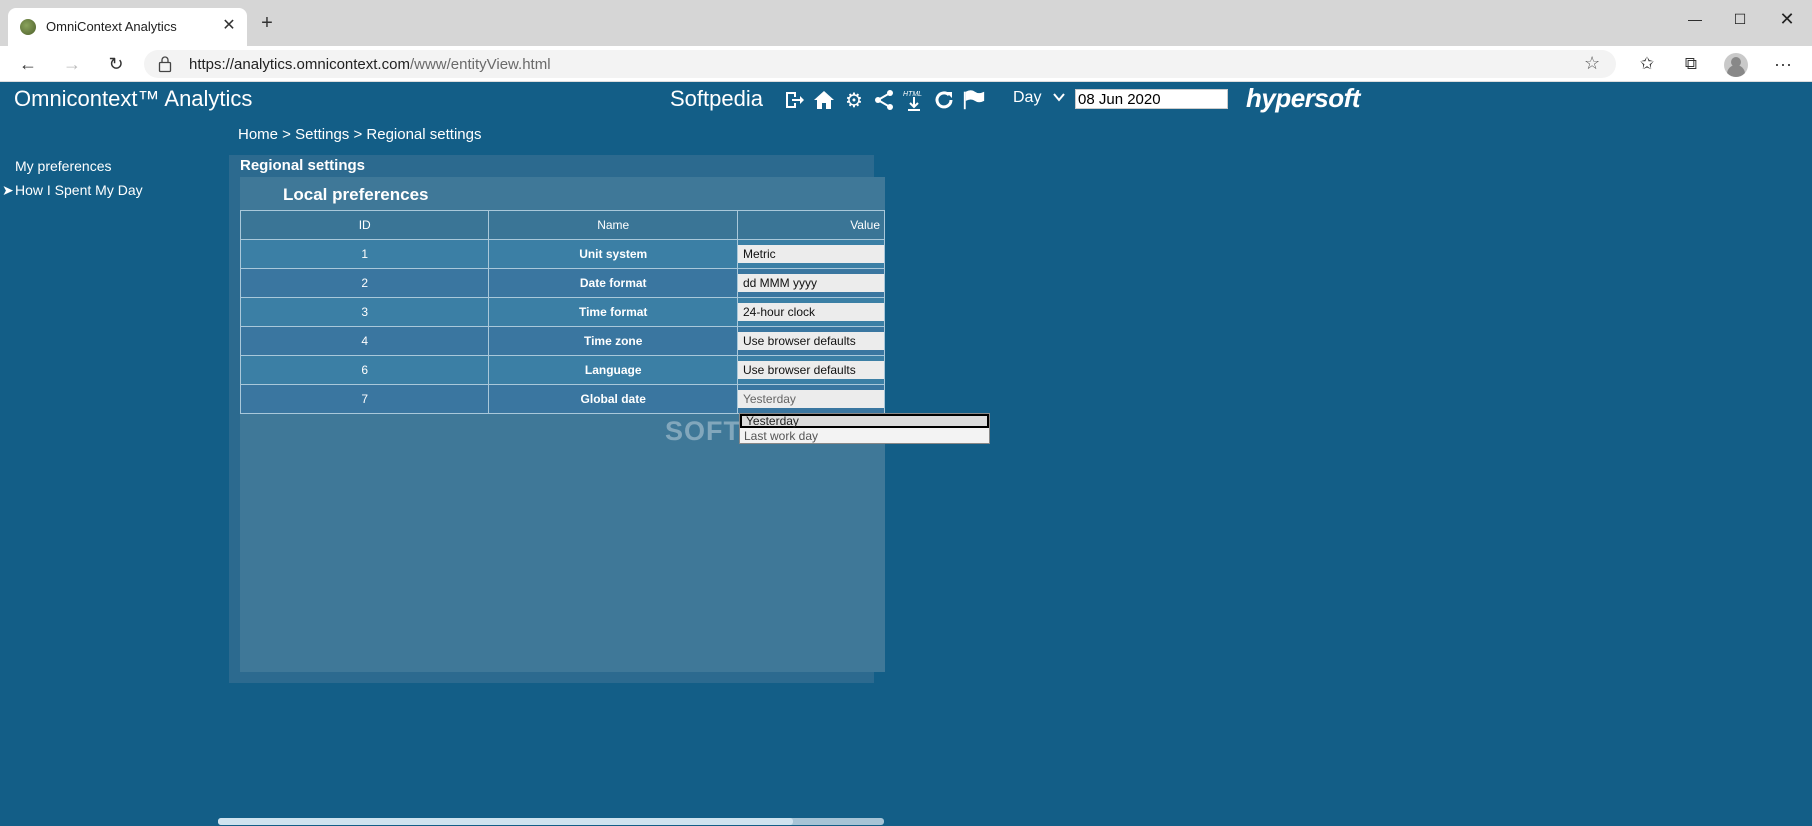 The width and height of the screenshot is (1812, 826). I want to click on more-menu-icon: ···, so click(1783, 65).